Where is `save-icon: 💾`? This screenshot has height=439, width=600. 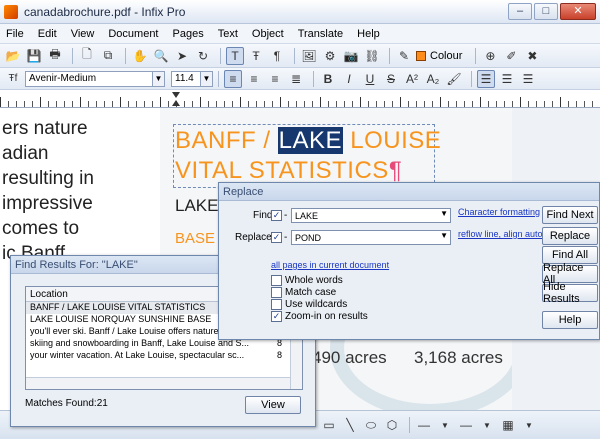
save-icon: 💾 is located at coordinates (34, 56).